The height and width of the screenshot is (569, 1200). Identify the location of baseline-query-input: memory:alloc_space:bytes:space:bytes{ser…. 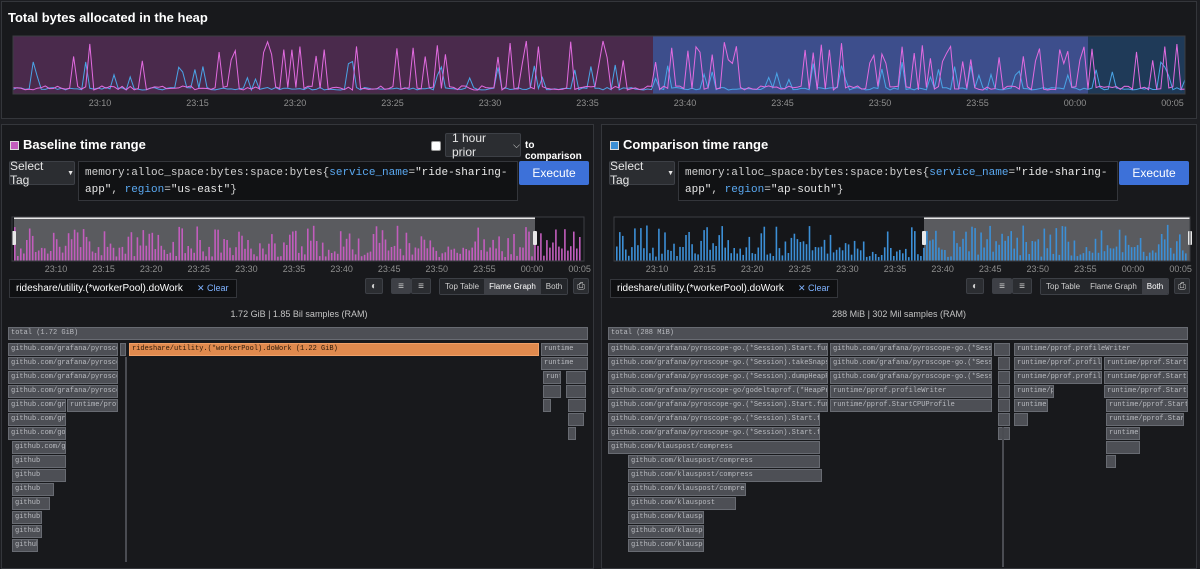
(298, 181).